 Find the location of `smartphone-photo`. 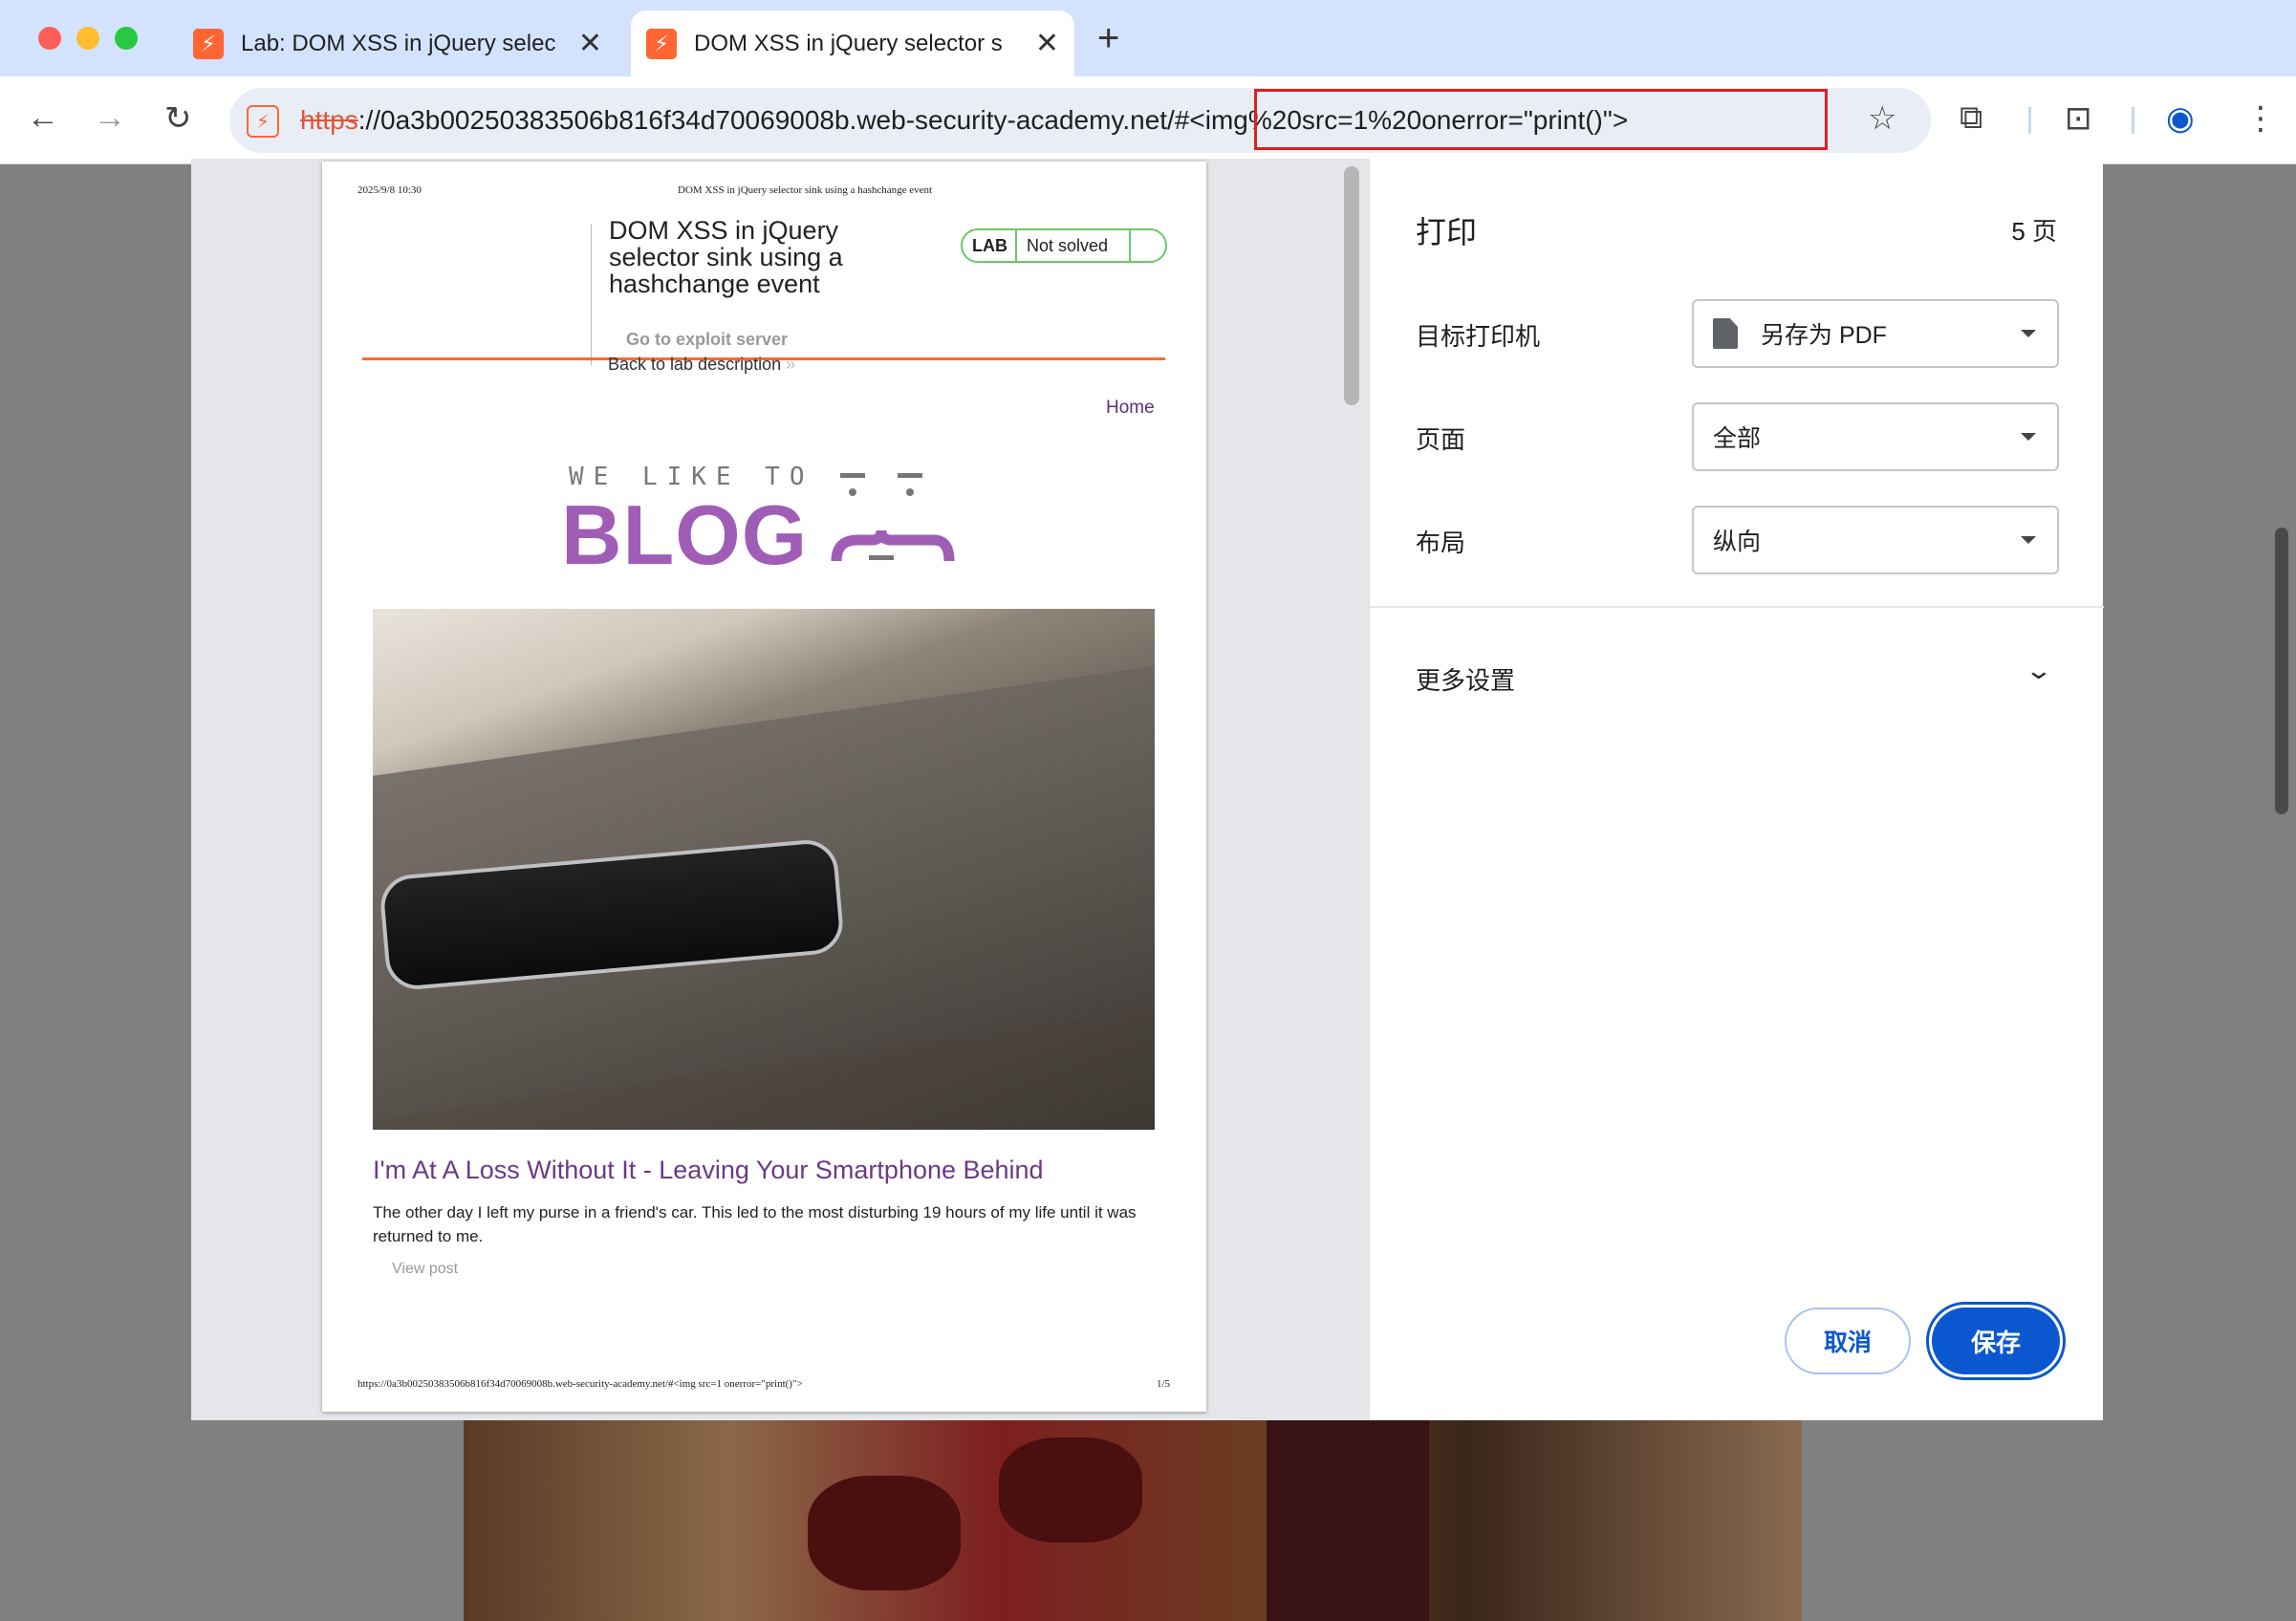

smartphone-photo is located at coordinates (764, 870).